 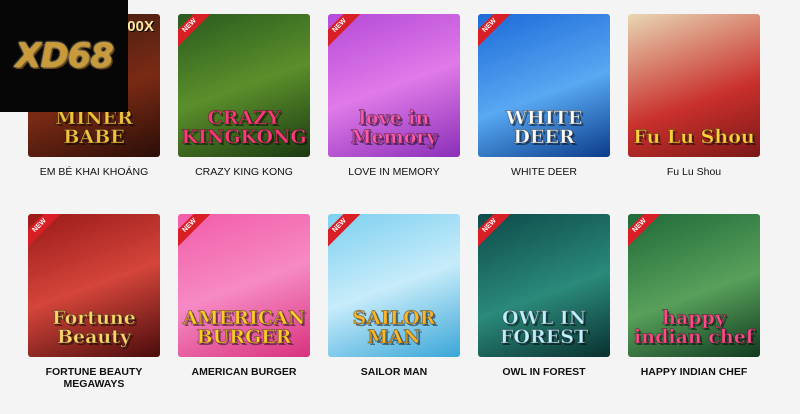 I want to click on game-label: FORTUNE BEAUTY MEGAWAYS, so click(x=94, y=378).